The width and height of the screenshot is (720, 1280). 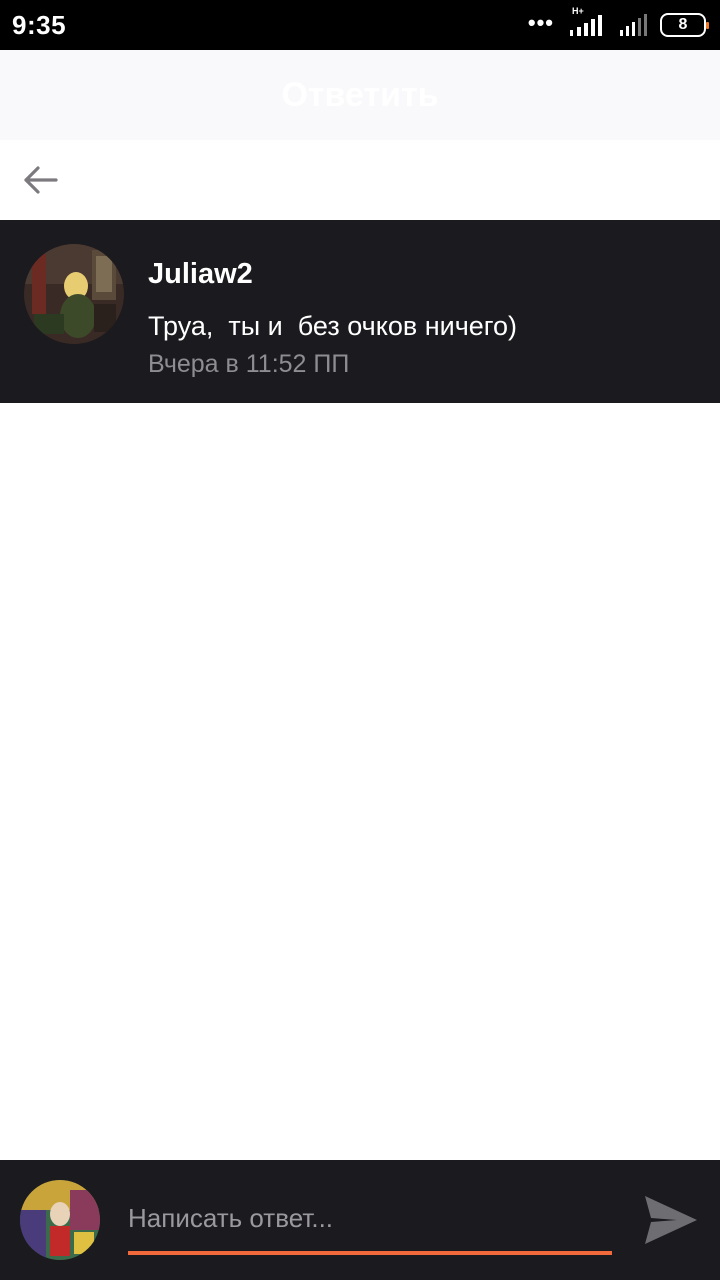 What do you see at coordinates (332, 274) in the screenshot?
I see `comment-author: Juliaw2` at bounding box center [332, 274].